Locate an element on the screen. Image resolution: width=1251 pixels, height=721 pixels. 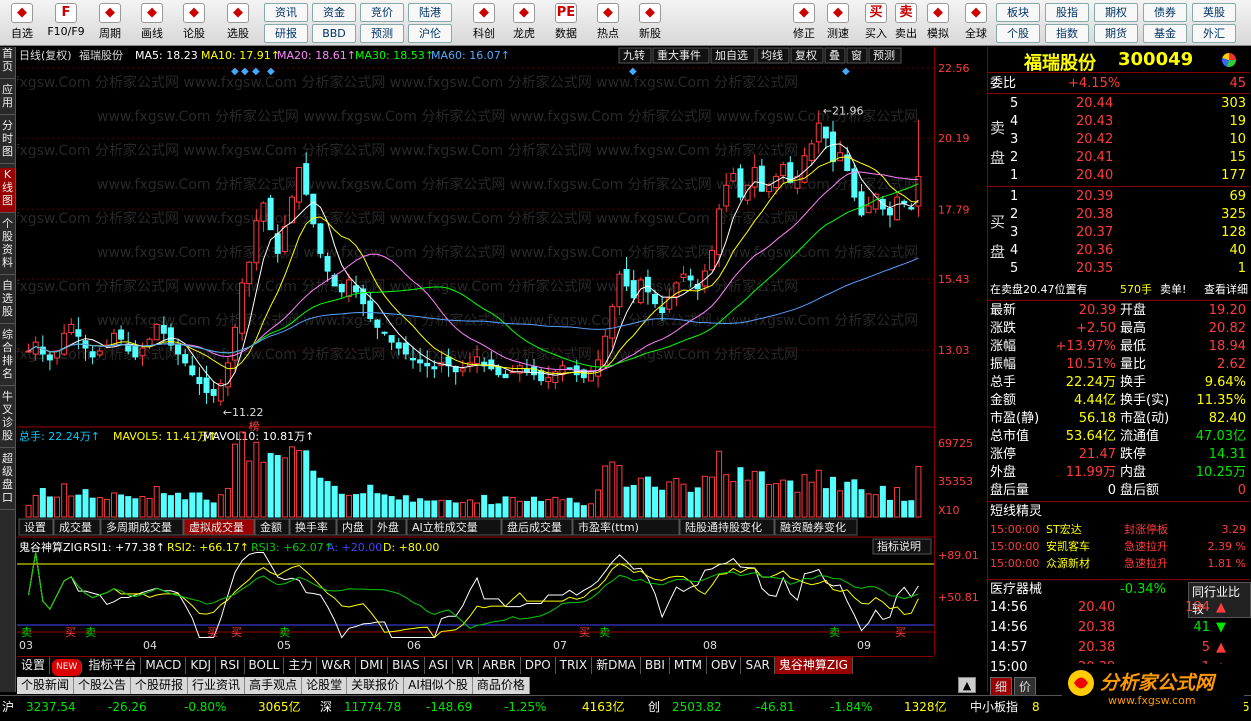
toolbar-chart-up-button: ◆ 科创 is located at coordinates (484, 23).